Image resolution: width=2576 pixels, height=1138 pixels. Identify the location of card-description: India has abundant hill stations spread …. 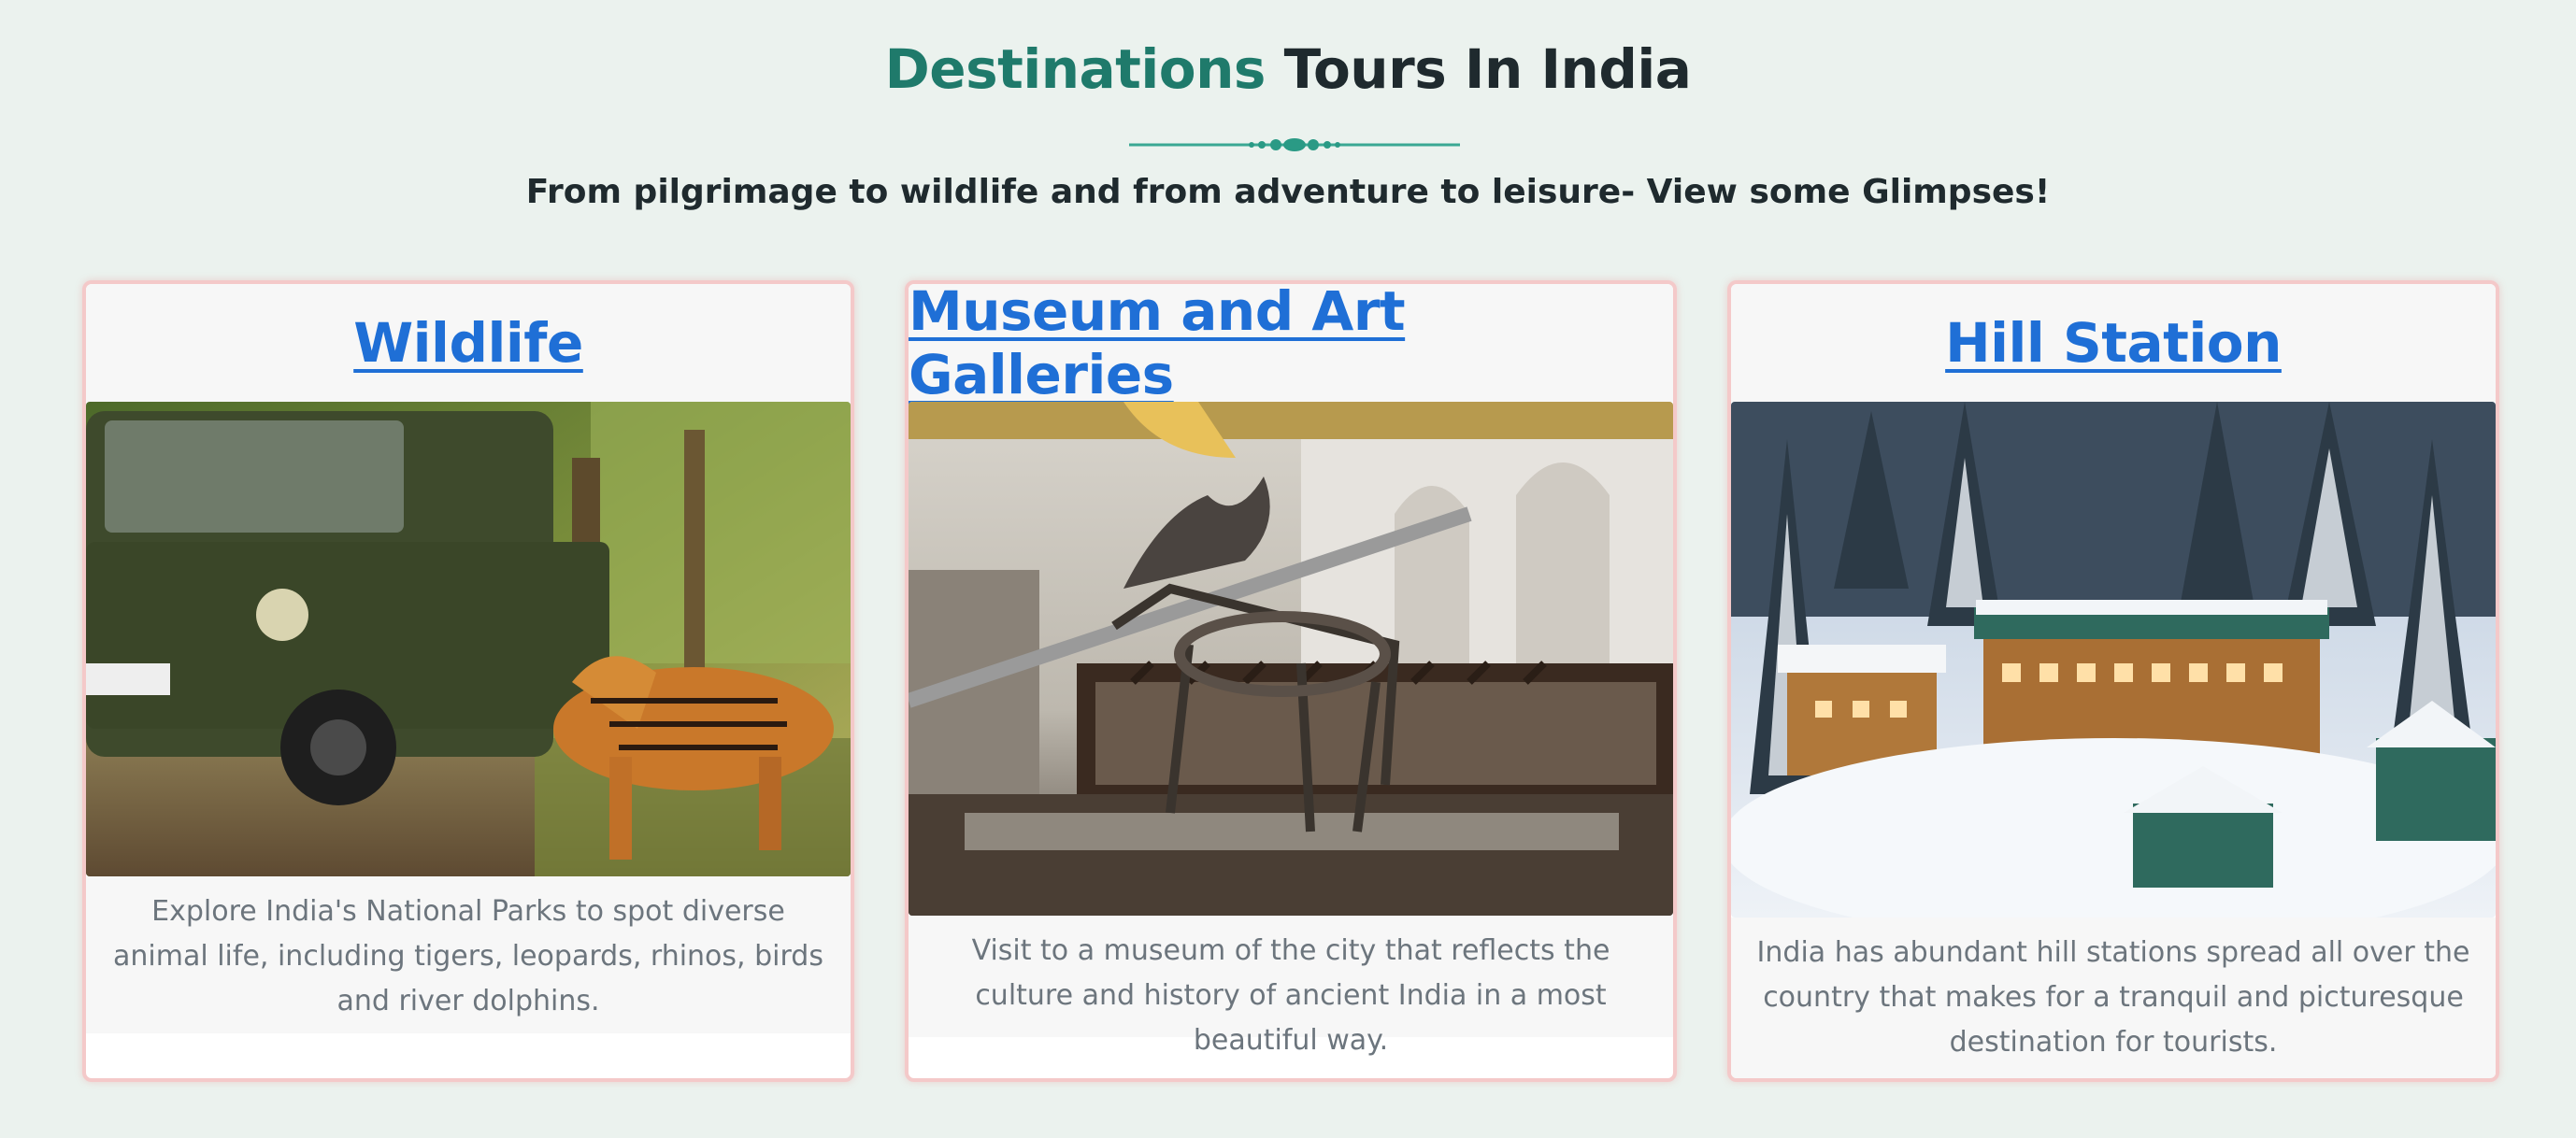
(2113, 998).